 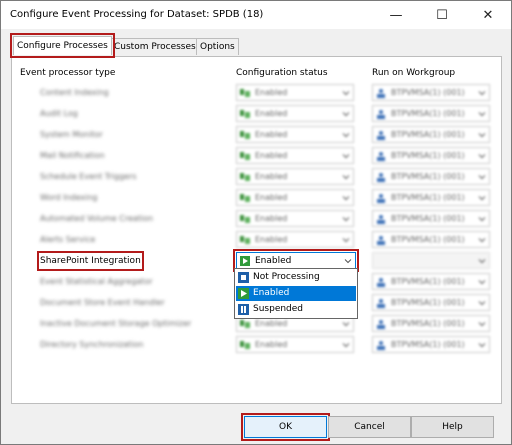 I want to click on close-button: ✕, so click(x=488, y=15).